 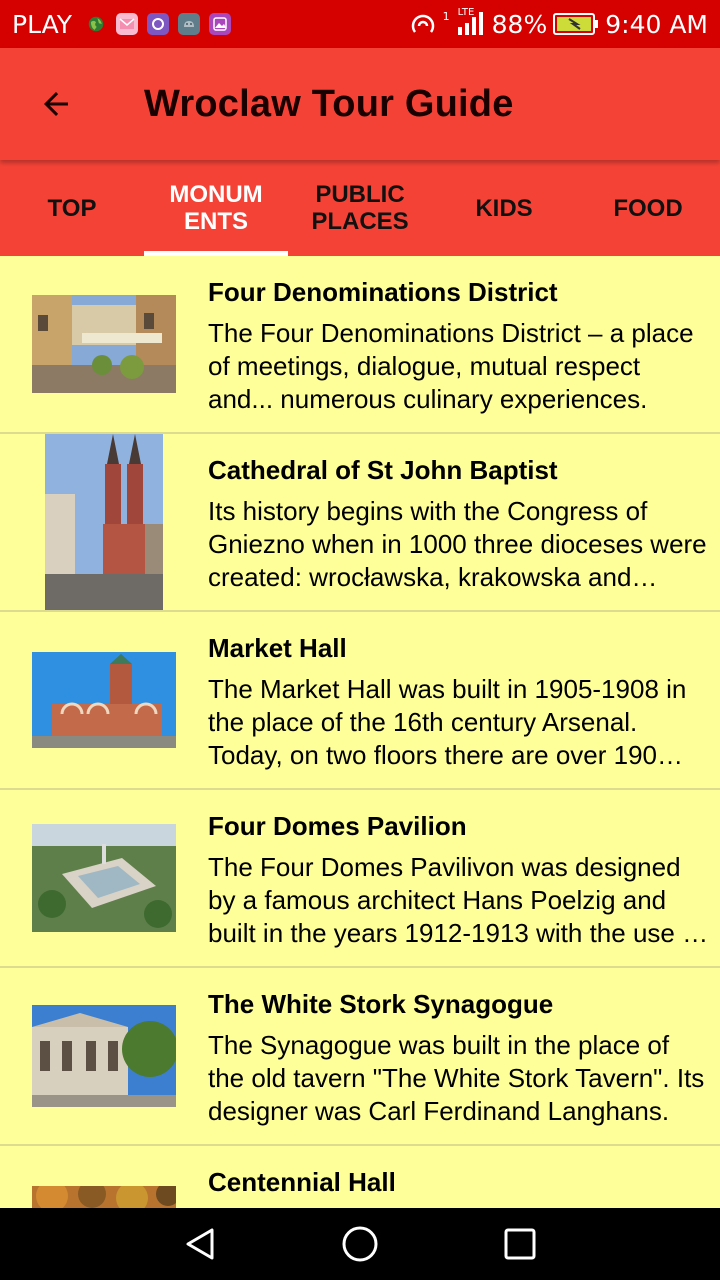 What do you see at coordinates (381, 1004) in the screenshot?
I see `item-title: The White Stork Synagogue` at bounding box center [381, 1004].